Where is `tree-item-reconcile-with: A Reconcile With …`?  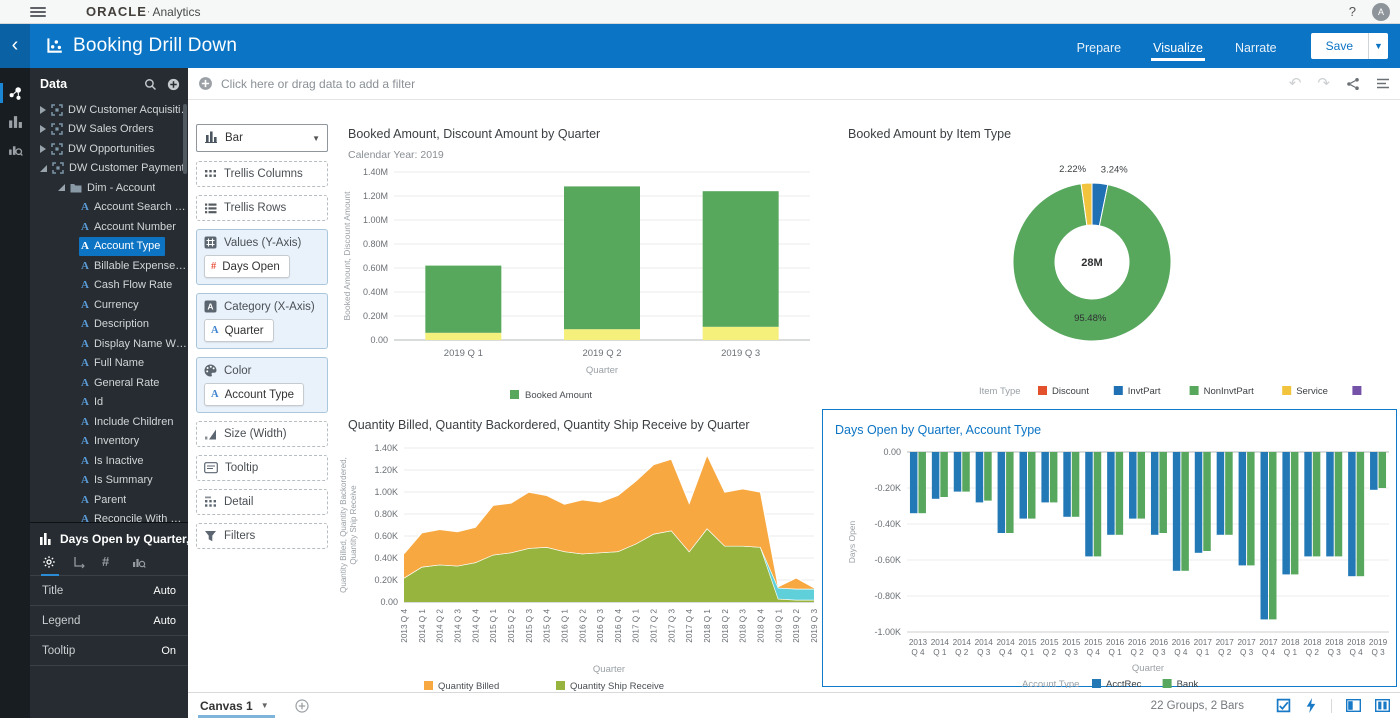 tree-item-reconcile-with: A Reconcile With … is located at coordinates (109, 516).